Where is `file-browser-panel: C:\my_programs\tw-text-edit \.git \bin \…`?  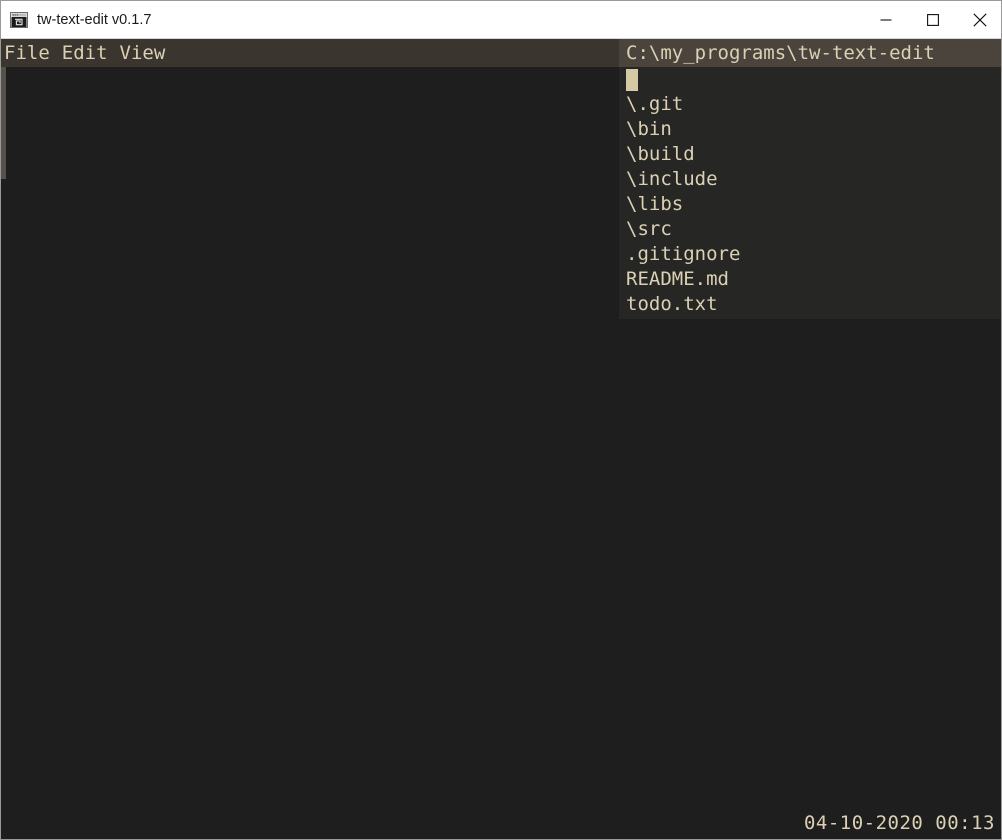
file-browser-panel: C:\my_programs\tw-text-edit \.git \bin \… is located at coordinates (810, 179).